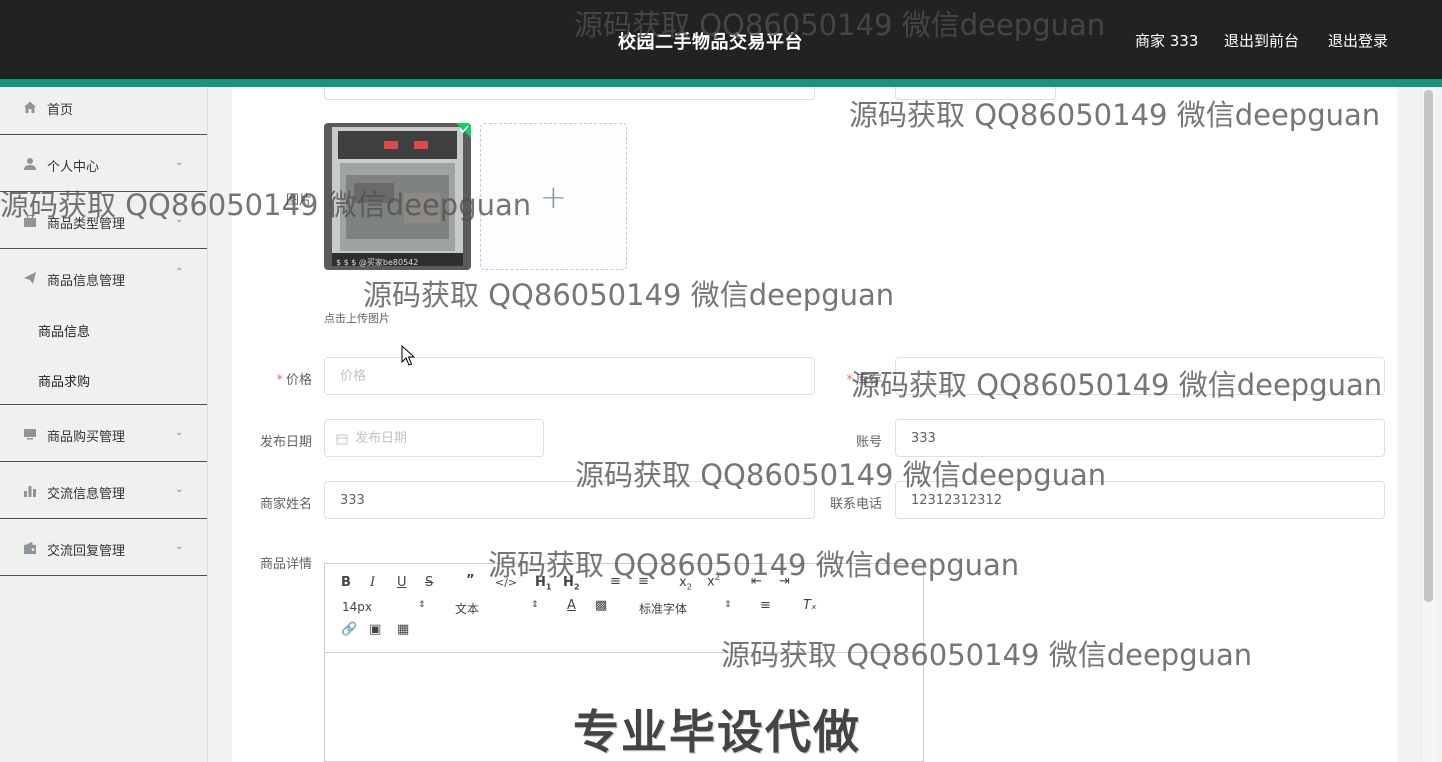 The image size is (1442, 762). What do you see at coordinates (571, 605) in the screenshot?
I see `font-color-icon: A` at bounding box center [571, 605].